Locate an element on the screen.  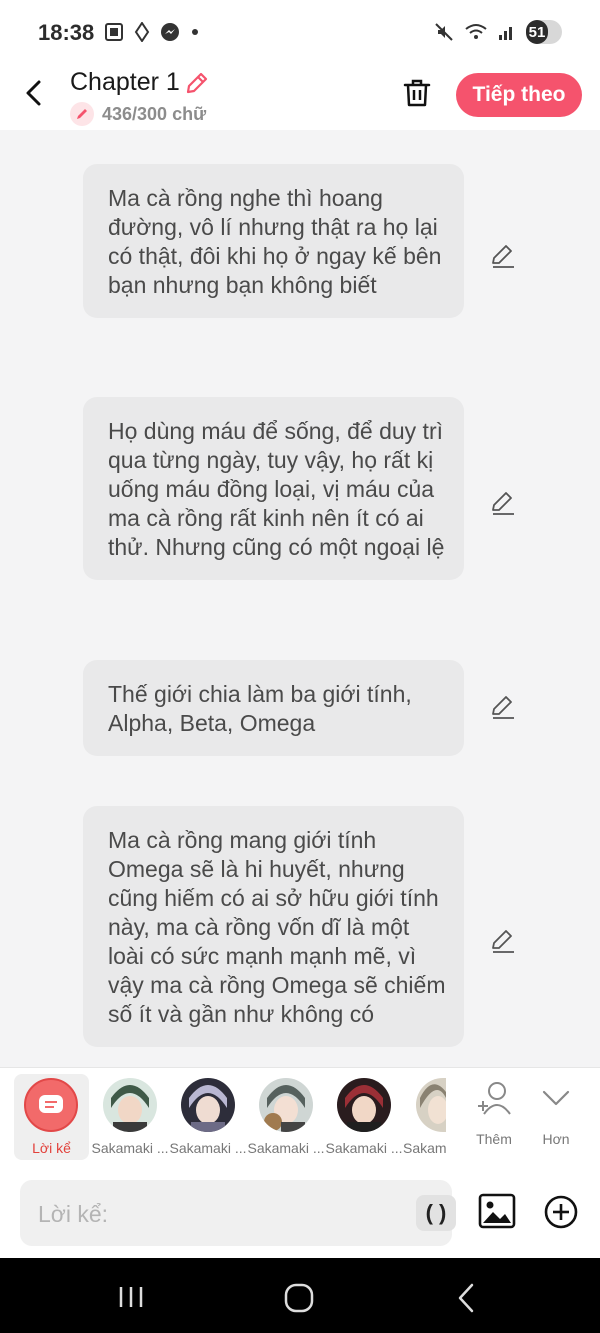
status-left-icons is located at coordinates (152, 32).